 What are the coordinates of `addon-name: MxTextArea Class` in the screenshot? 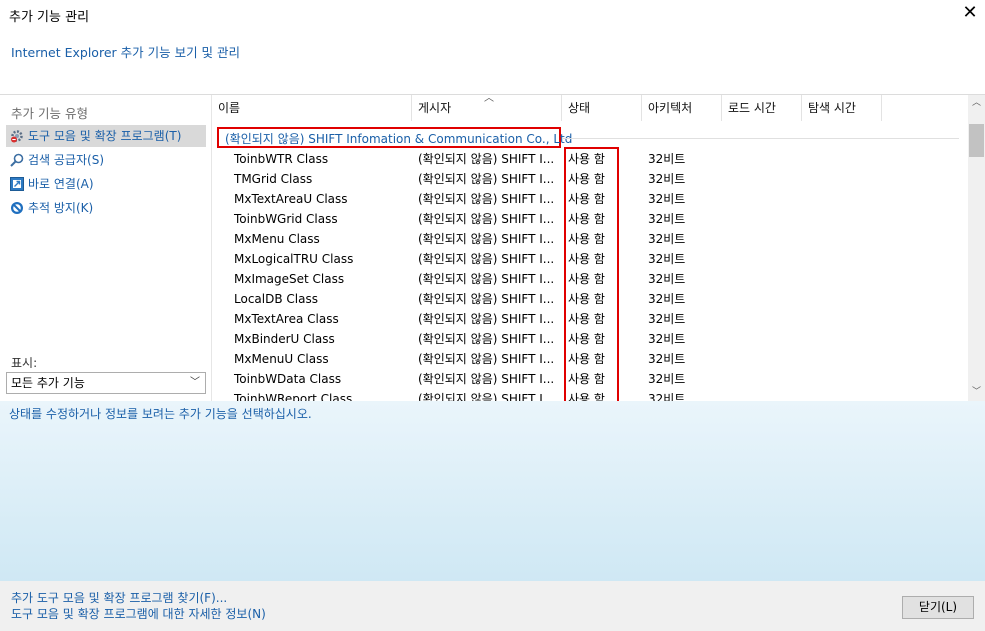 It's located at (286, 319).